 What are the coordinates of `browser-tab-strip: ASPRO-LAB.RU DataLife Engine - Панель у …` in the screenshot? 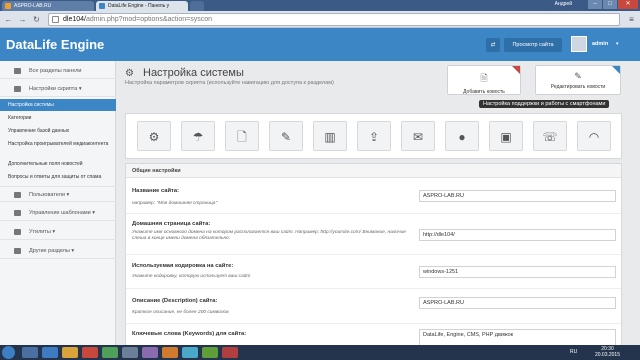 It's located at (320, 5).